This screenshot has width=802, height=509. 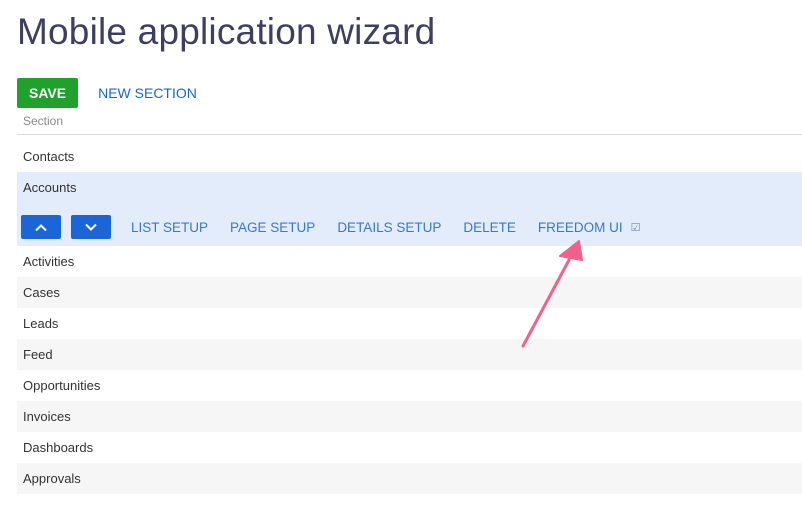 I want to click on section-row-leads: Leads, so click(x=409, y=323).